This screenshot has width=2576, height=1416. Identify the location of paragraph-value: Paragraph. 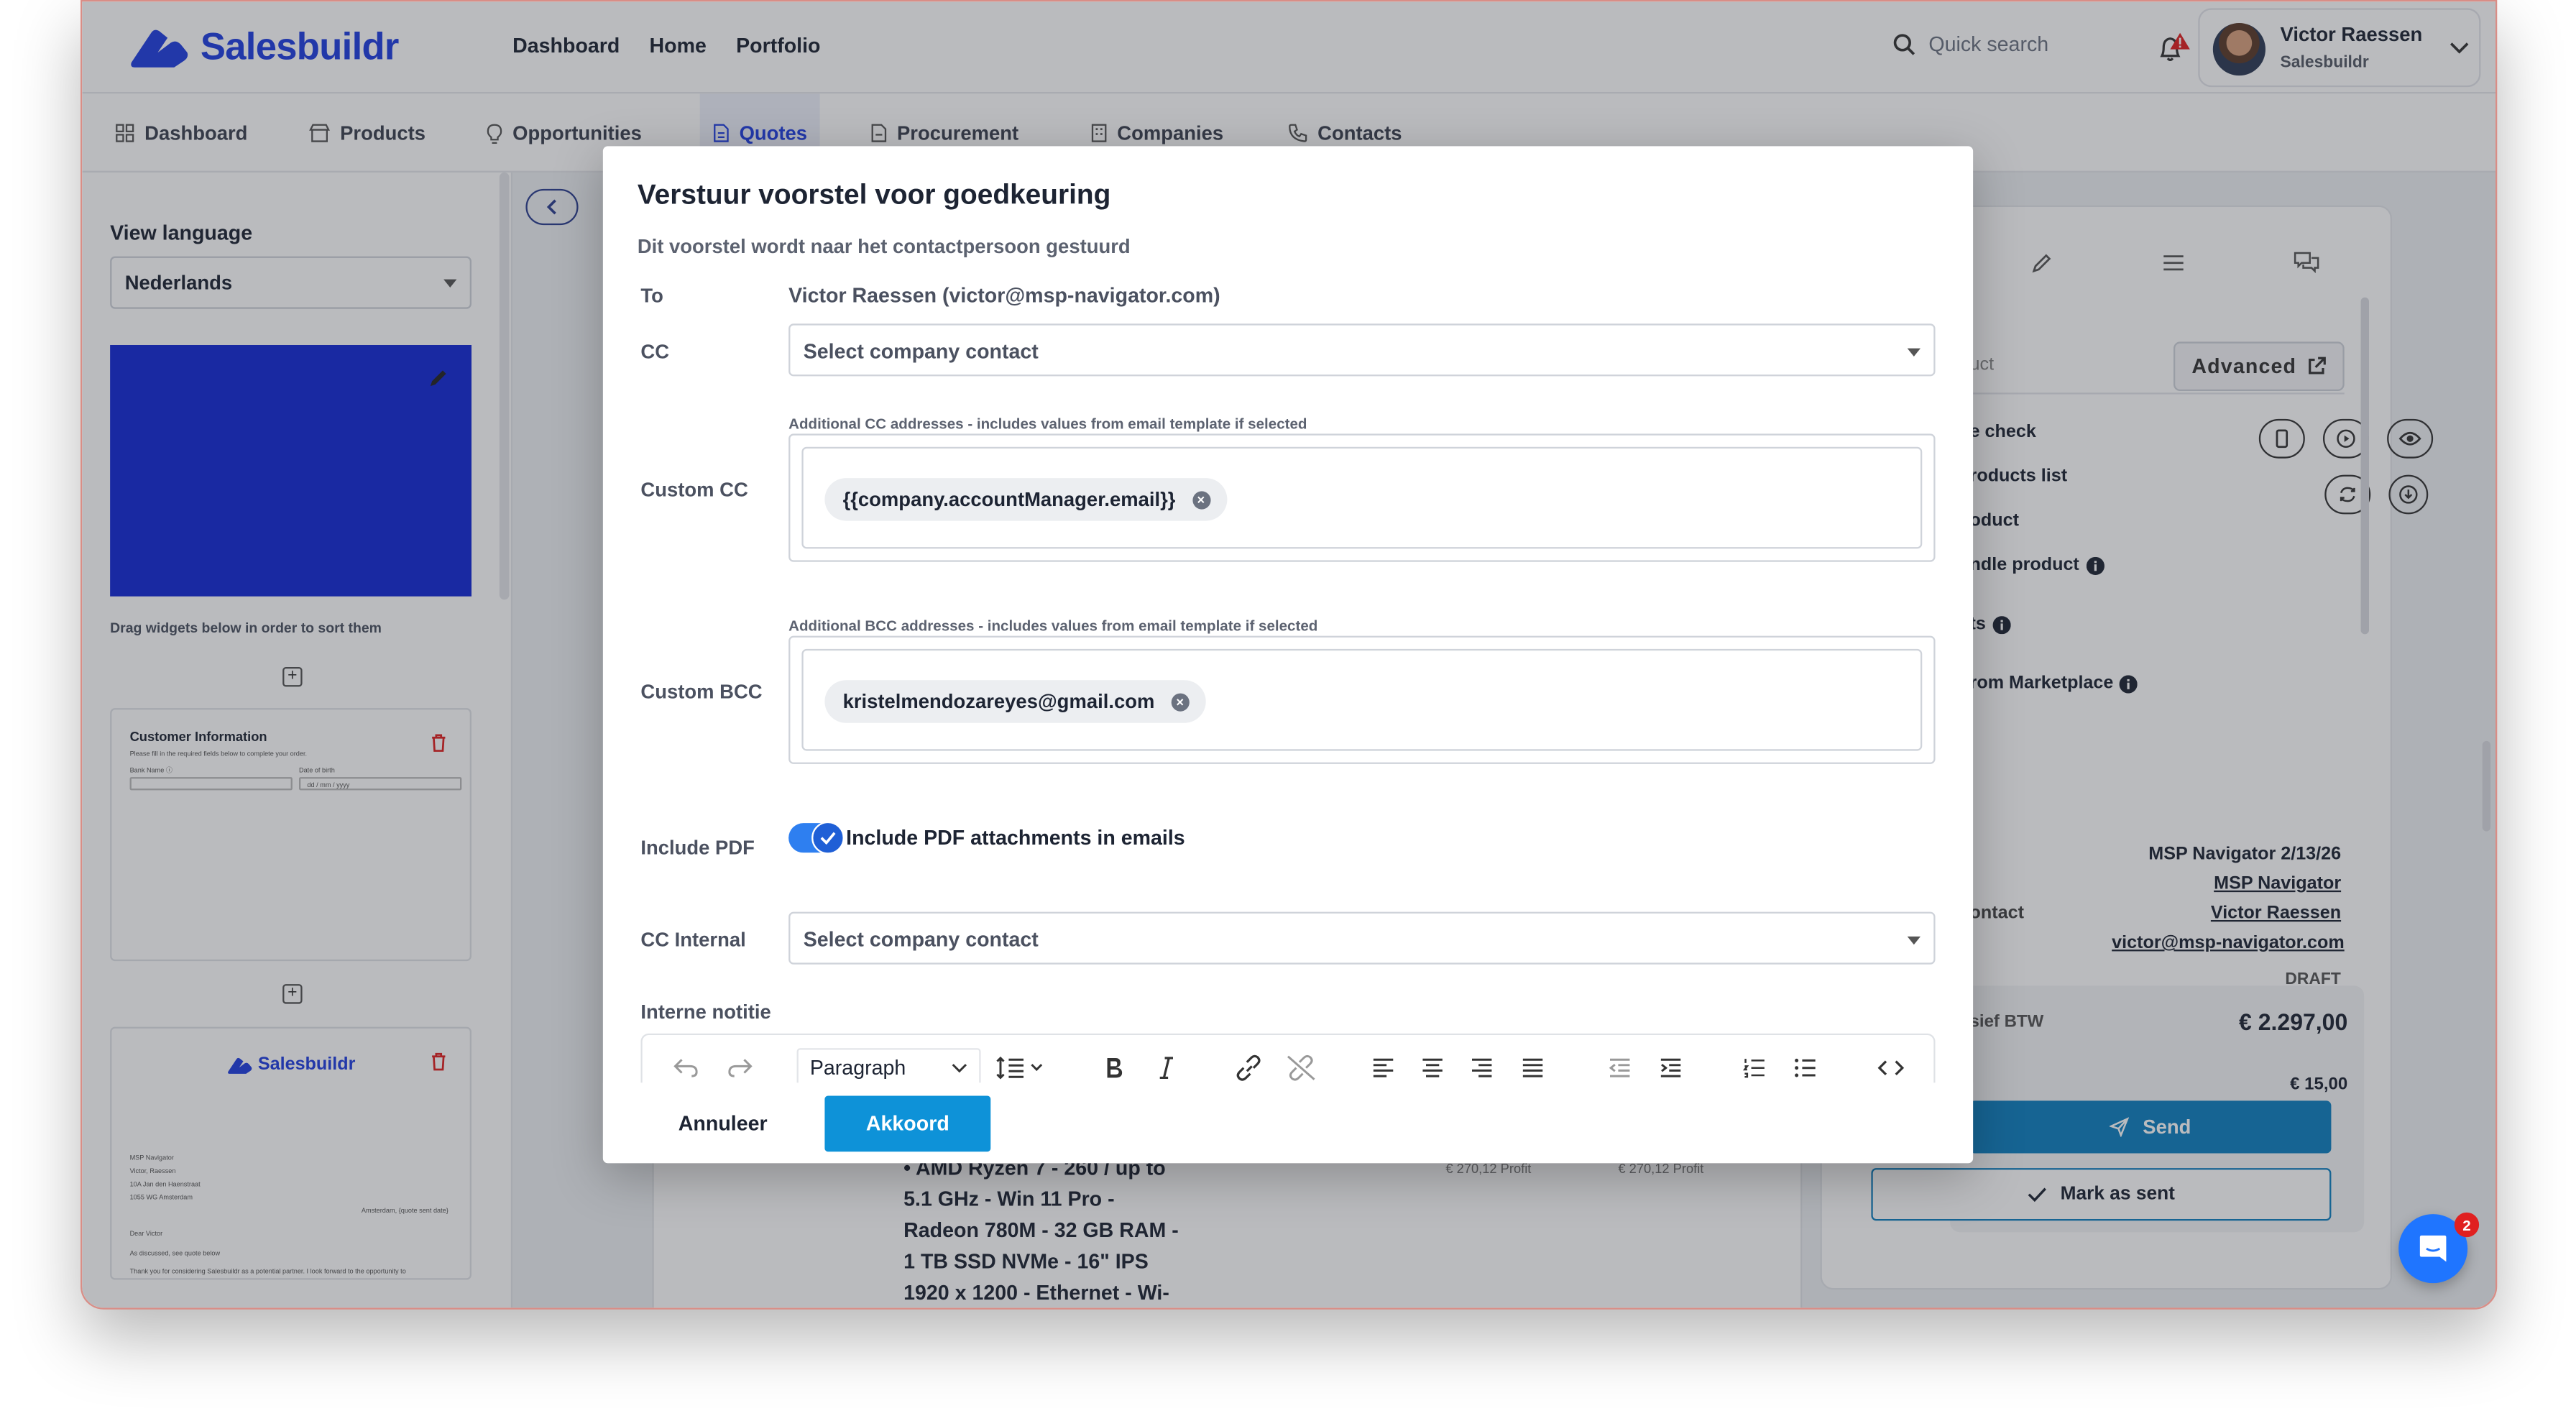
(857, 1068).